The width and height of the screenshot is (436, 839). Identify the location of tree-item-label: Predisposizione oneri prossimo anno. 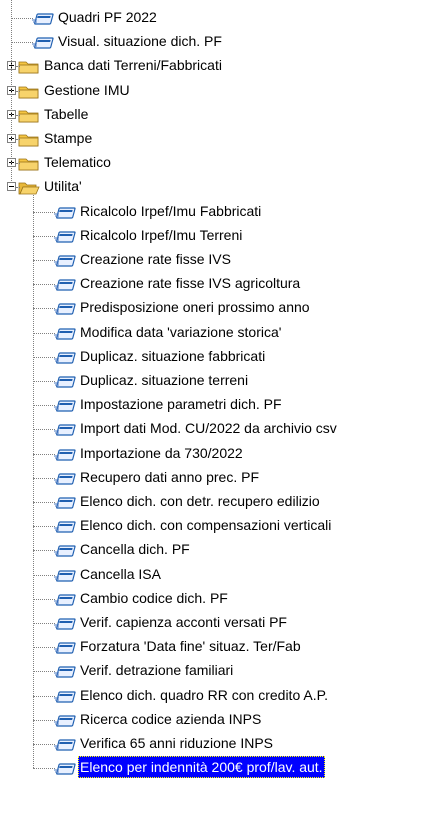
(195, 307).